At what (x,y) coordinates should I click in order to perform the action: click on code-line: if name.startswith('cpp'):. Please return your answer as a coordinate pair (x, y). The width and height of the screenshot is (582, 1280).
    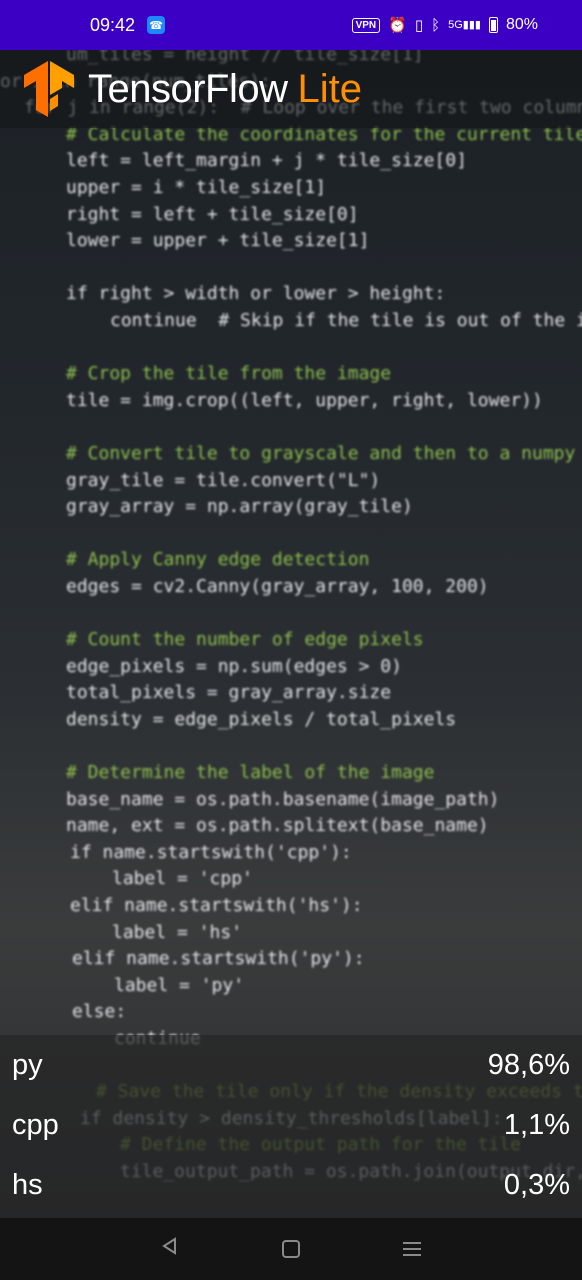
    Looking at the image, I should click on (211, 852).